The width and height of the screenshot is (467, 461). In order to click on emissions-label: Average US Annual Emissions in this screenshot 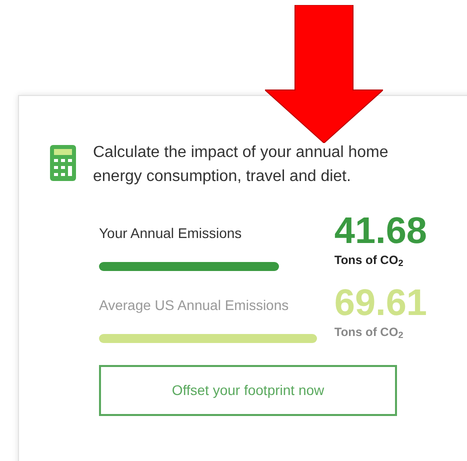, I will do `click(194, 305)`.